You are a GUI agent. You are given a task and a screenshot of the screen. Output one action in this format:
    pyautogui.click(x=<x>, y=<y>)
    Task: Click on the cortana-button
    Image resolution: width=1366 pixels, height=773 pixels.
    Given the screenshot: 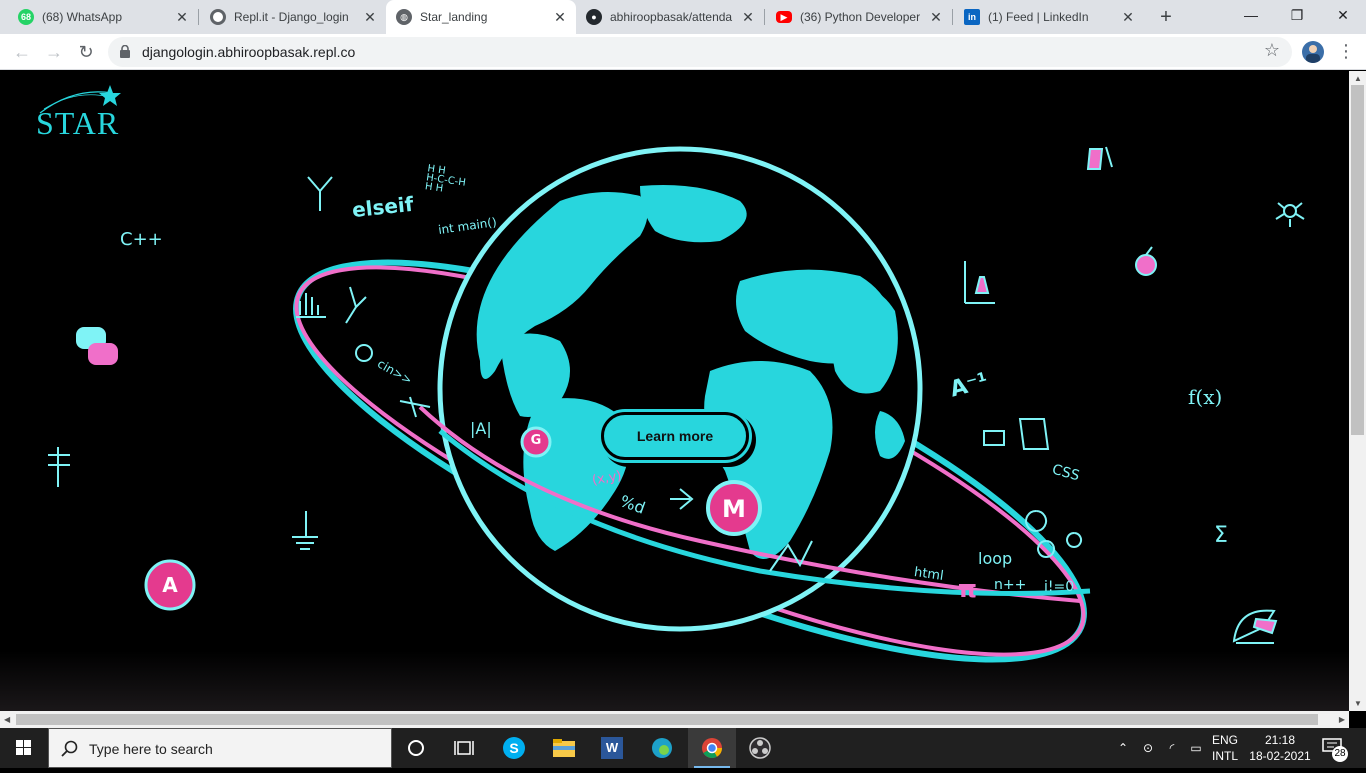 What is the action you would take?
    pyautogui.click(x=416, y=748)
    